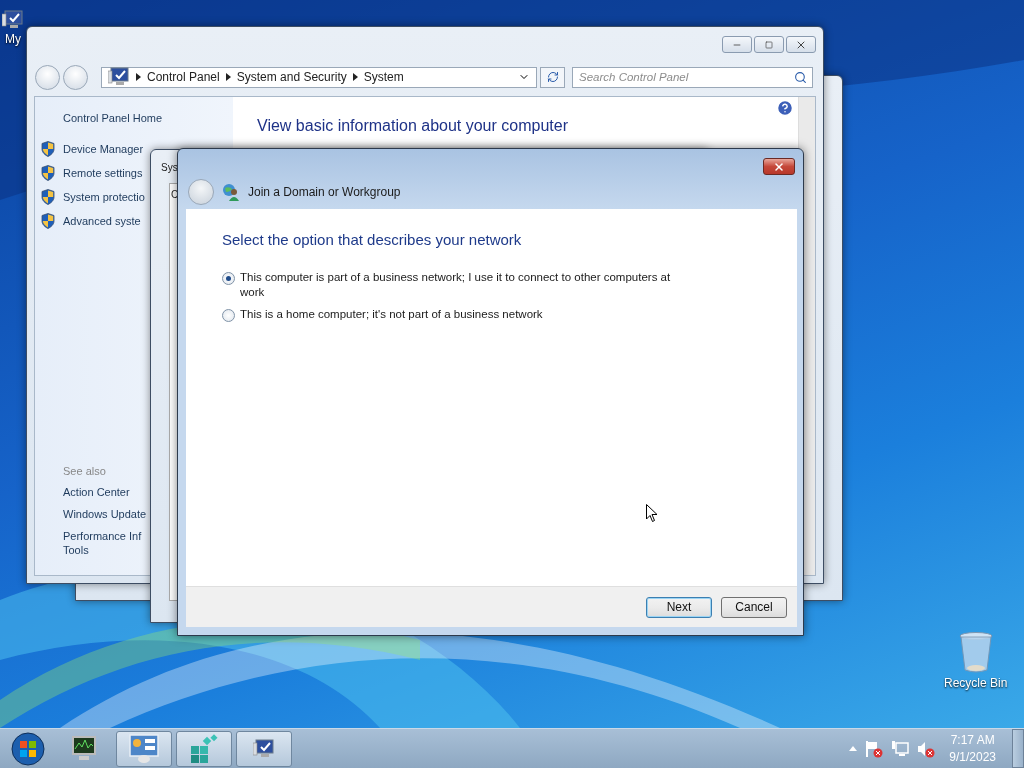 The width and height of the screenshot is (1024, 768). What do you see at coordinates (413, 126) in the screenshot?
I see `page-heading: View basic information about your computer` at bounding box center [413, 126].